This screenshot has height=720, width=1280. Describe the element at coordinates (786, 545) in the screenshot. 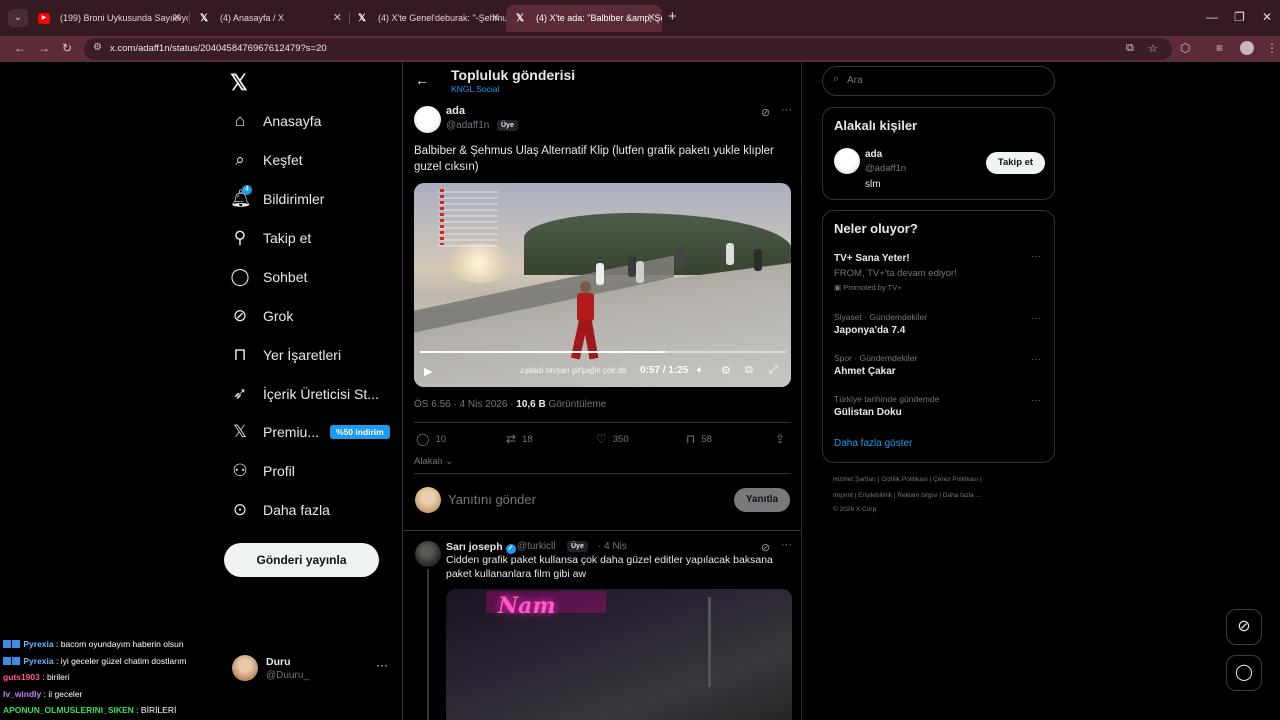

I see `reply-more-icon: ···` at that location.